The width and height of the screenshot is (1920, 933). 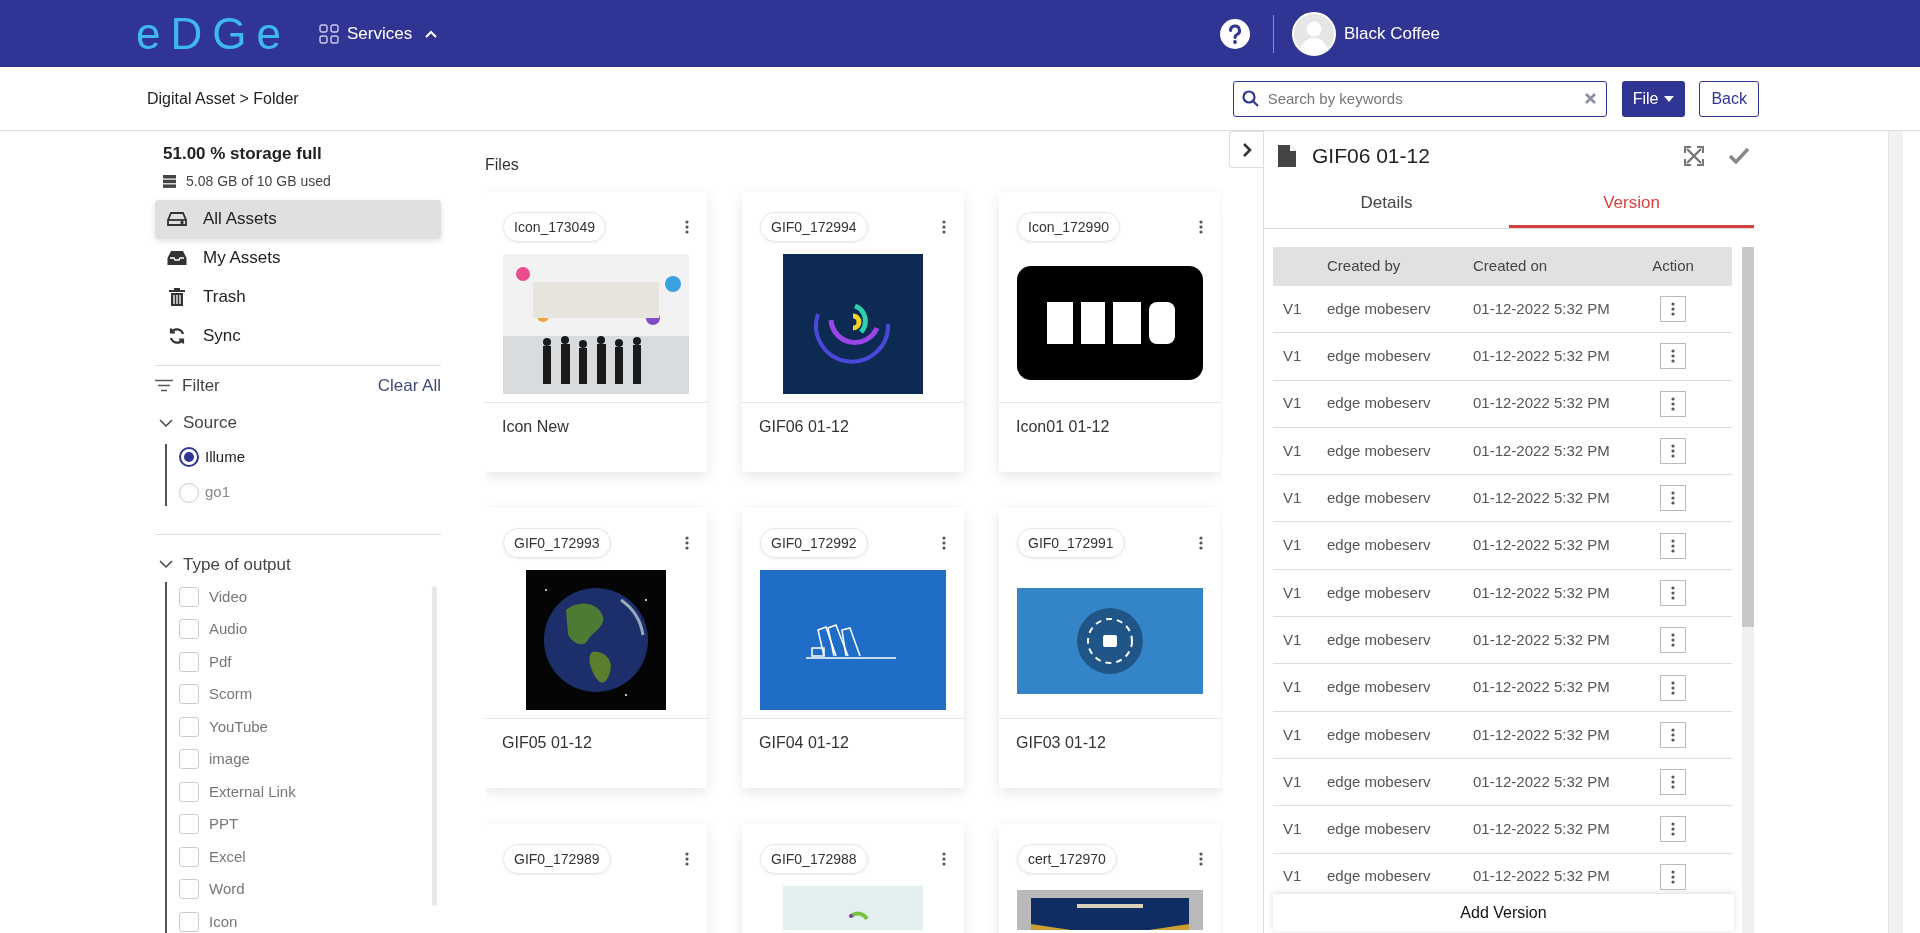 I want to click on chevron-right-icon, so click(x=1246, y=149).